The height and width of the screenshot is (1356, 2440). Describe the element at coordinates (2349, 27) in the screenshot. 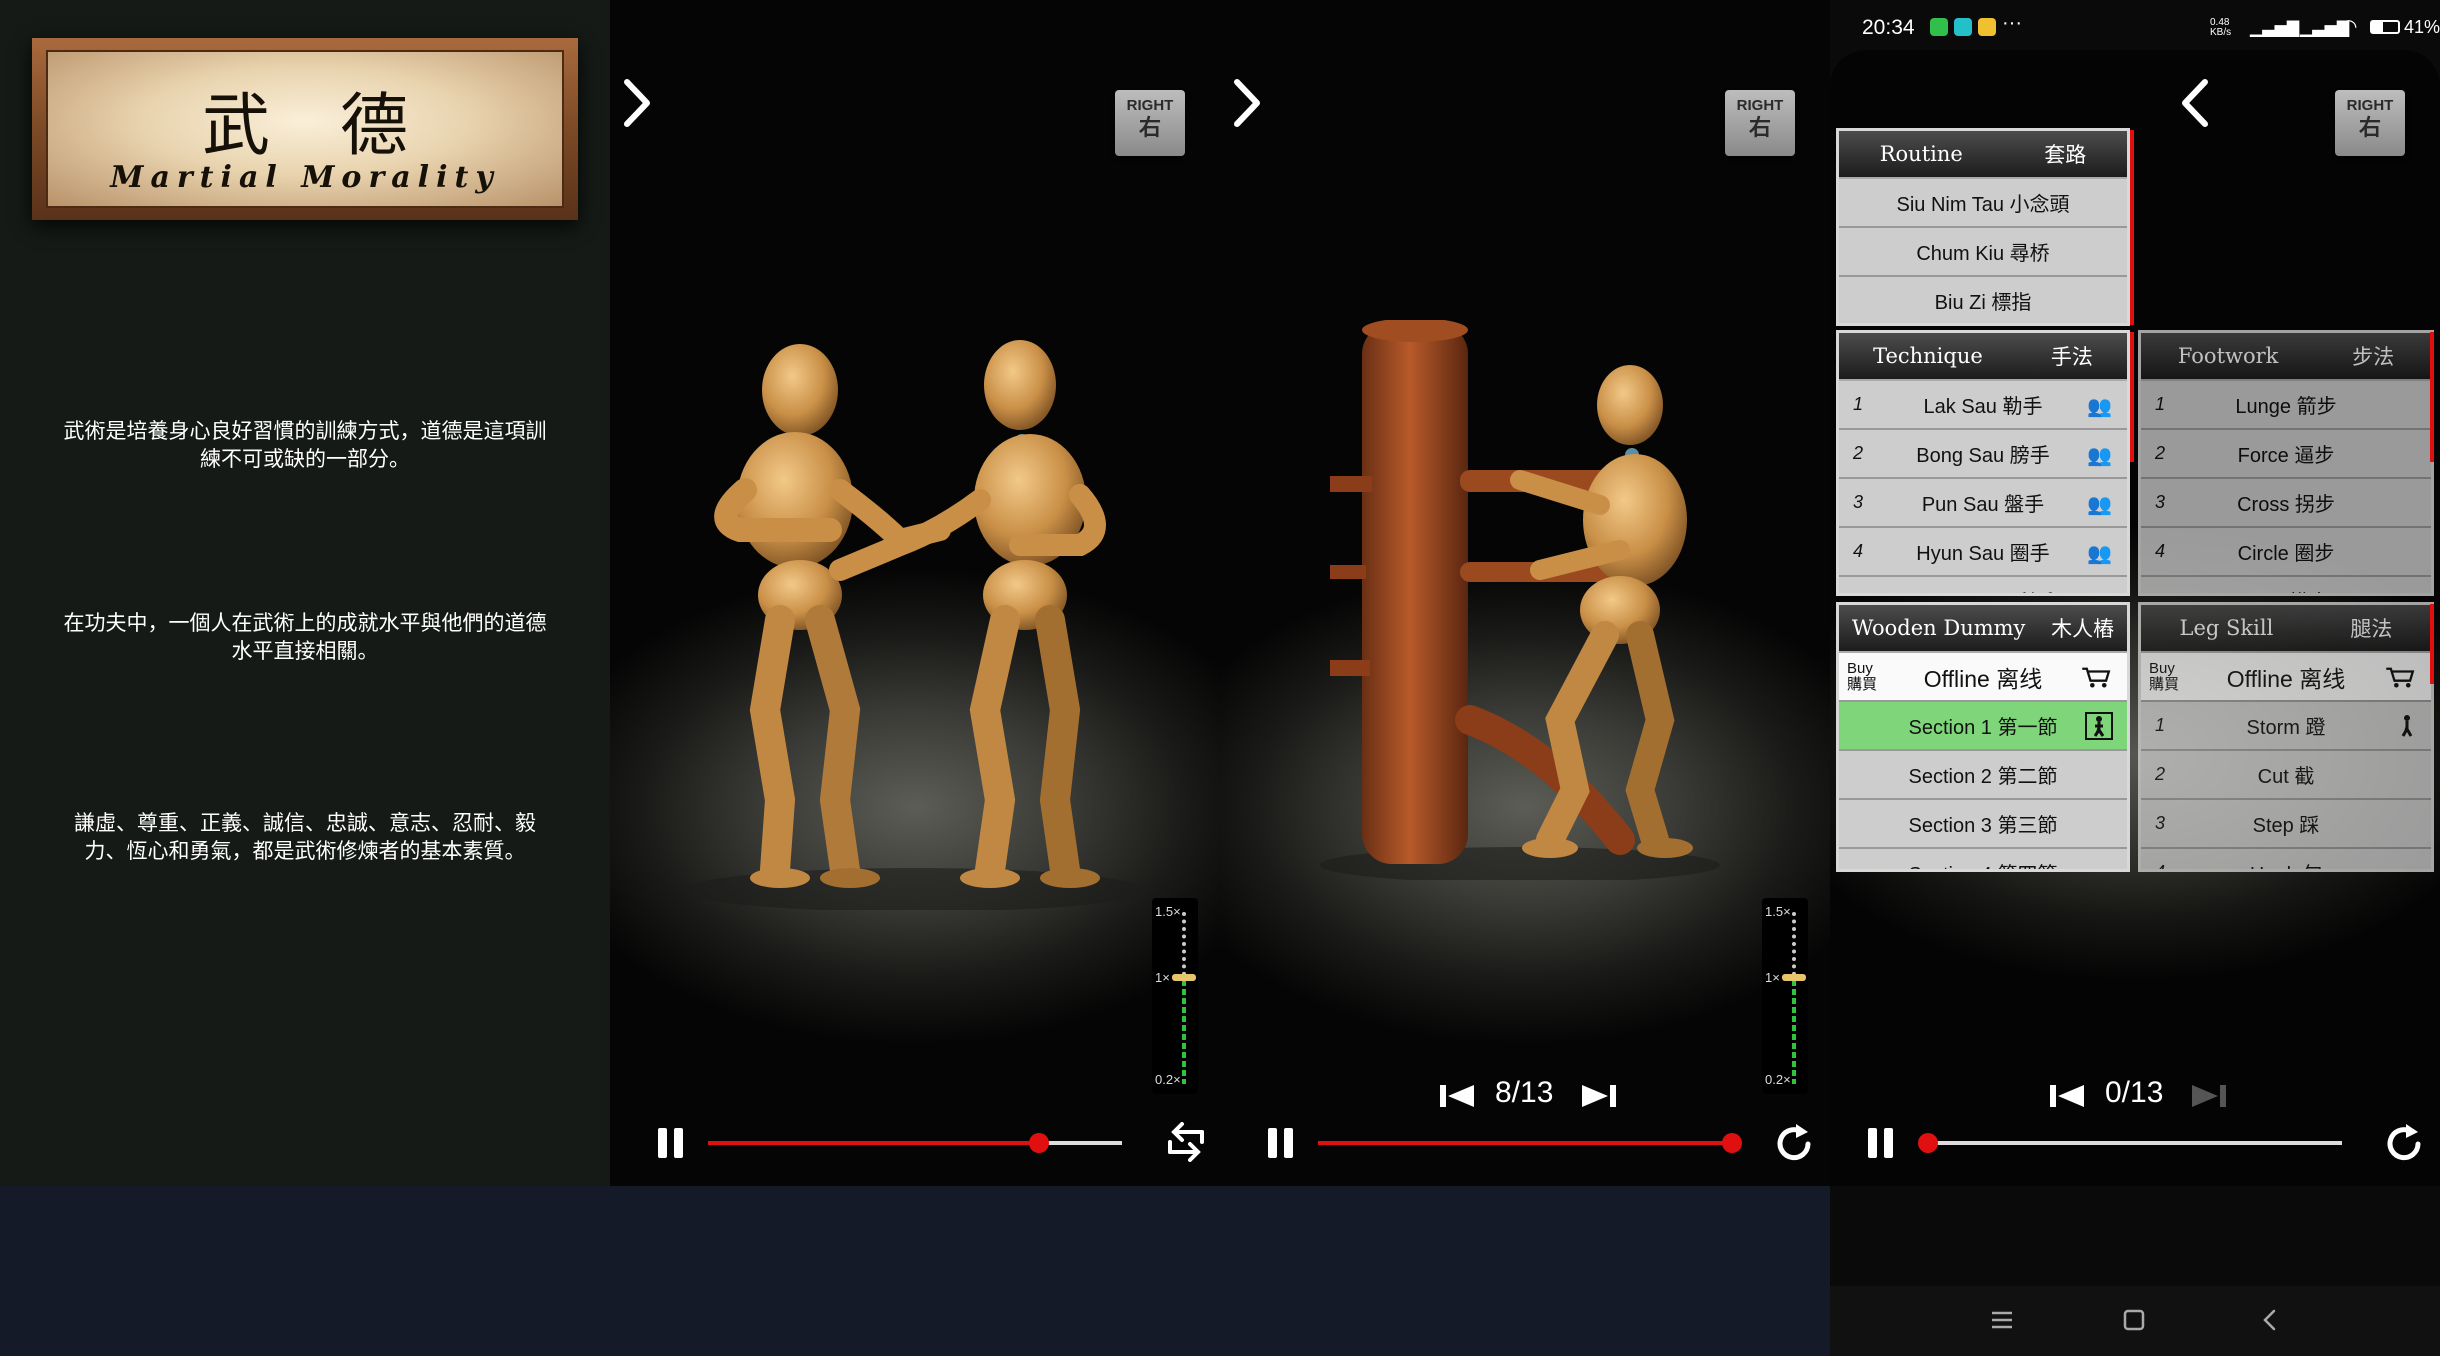

I see `wifi-icon: ◠` at that location.